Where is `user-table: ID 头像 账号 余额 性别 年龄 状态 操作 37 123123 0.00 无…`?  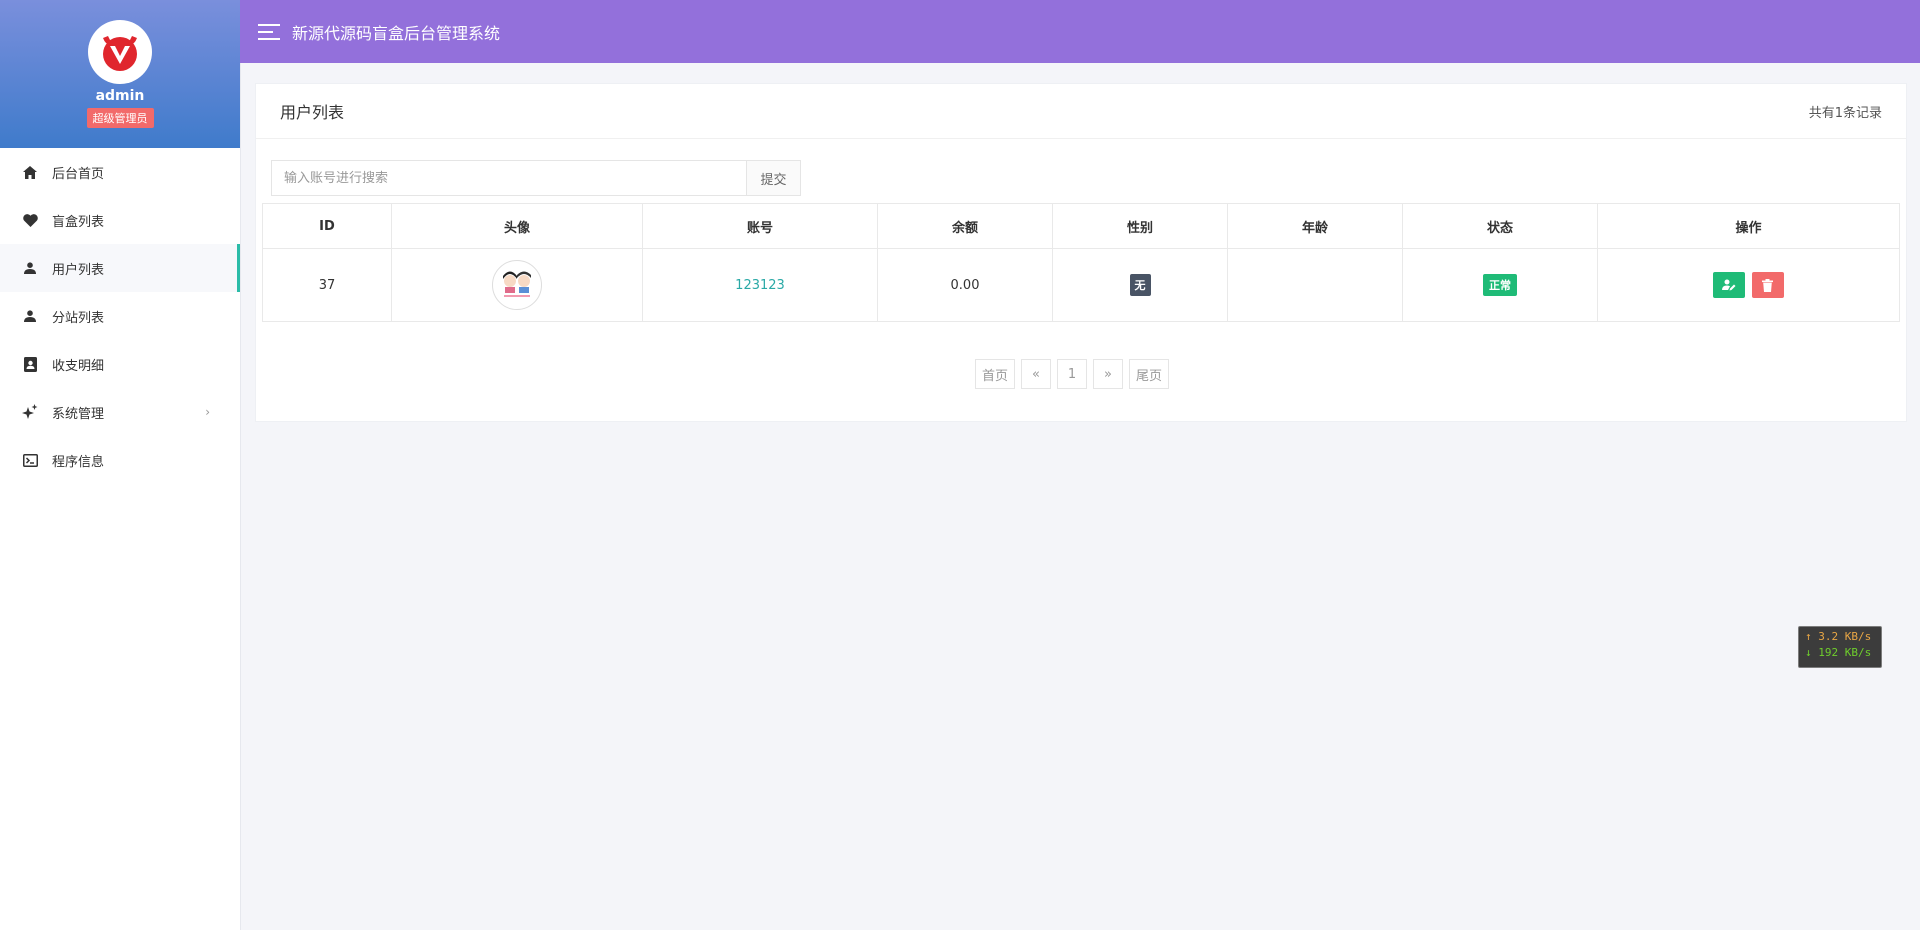
user-table: ID 头像 账号 余额 性别 年龄 状态 操作 37 123123 0.00 无… is located at coordinates (1081, 262).